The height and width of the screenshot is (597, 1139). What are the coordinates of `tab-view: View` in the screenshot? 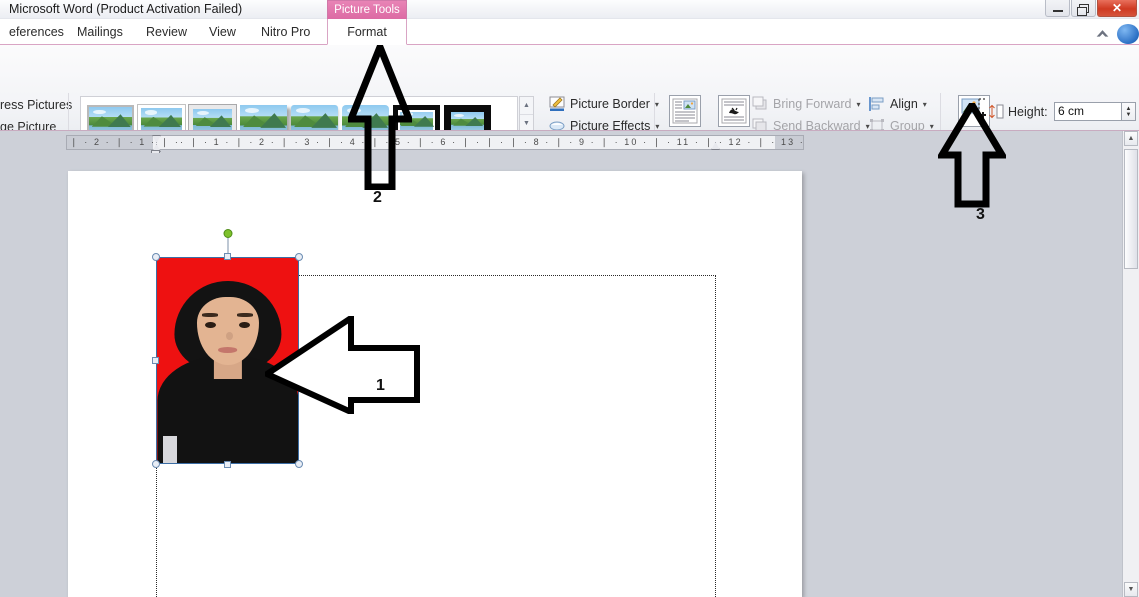 It's located at (222, 32).